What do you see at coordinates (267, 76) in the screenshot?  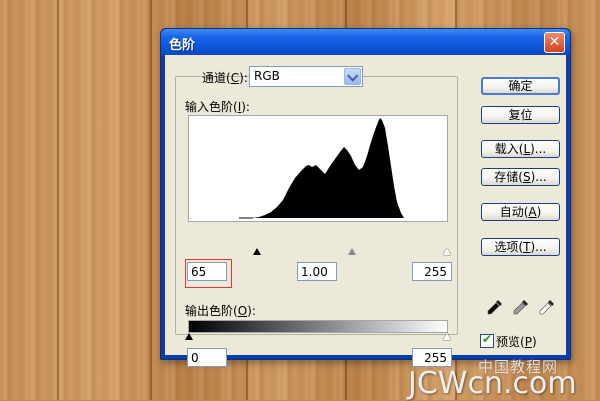 I see `channel-value: RGB` at bounding box center [267, 76].